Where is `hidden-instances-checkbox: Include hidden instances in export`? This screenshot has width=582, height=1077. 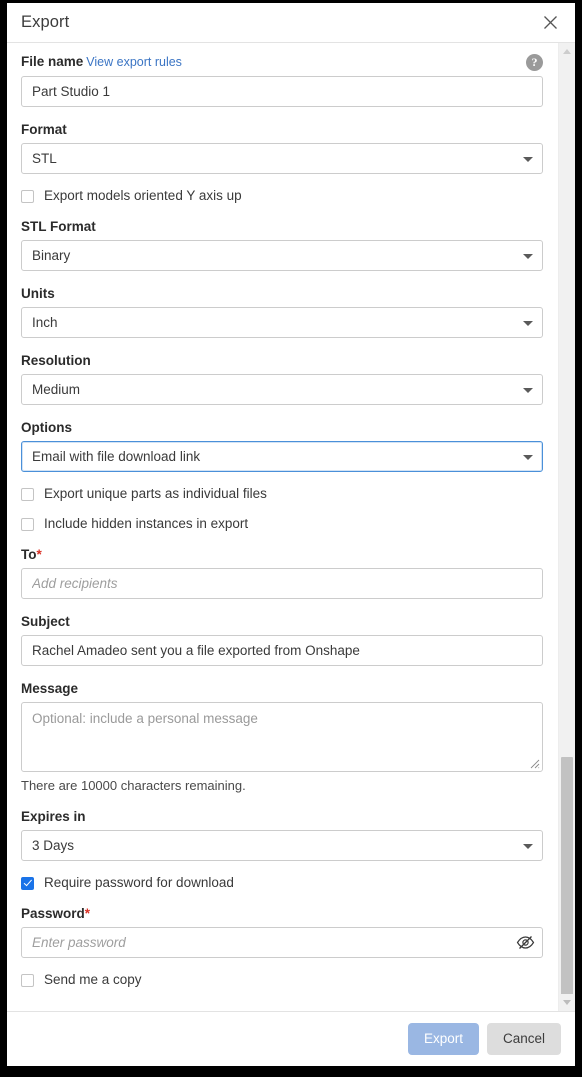 hidden-instances-checkbox: Include hidden instances in export is located at coordinates (282, 524).